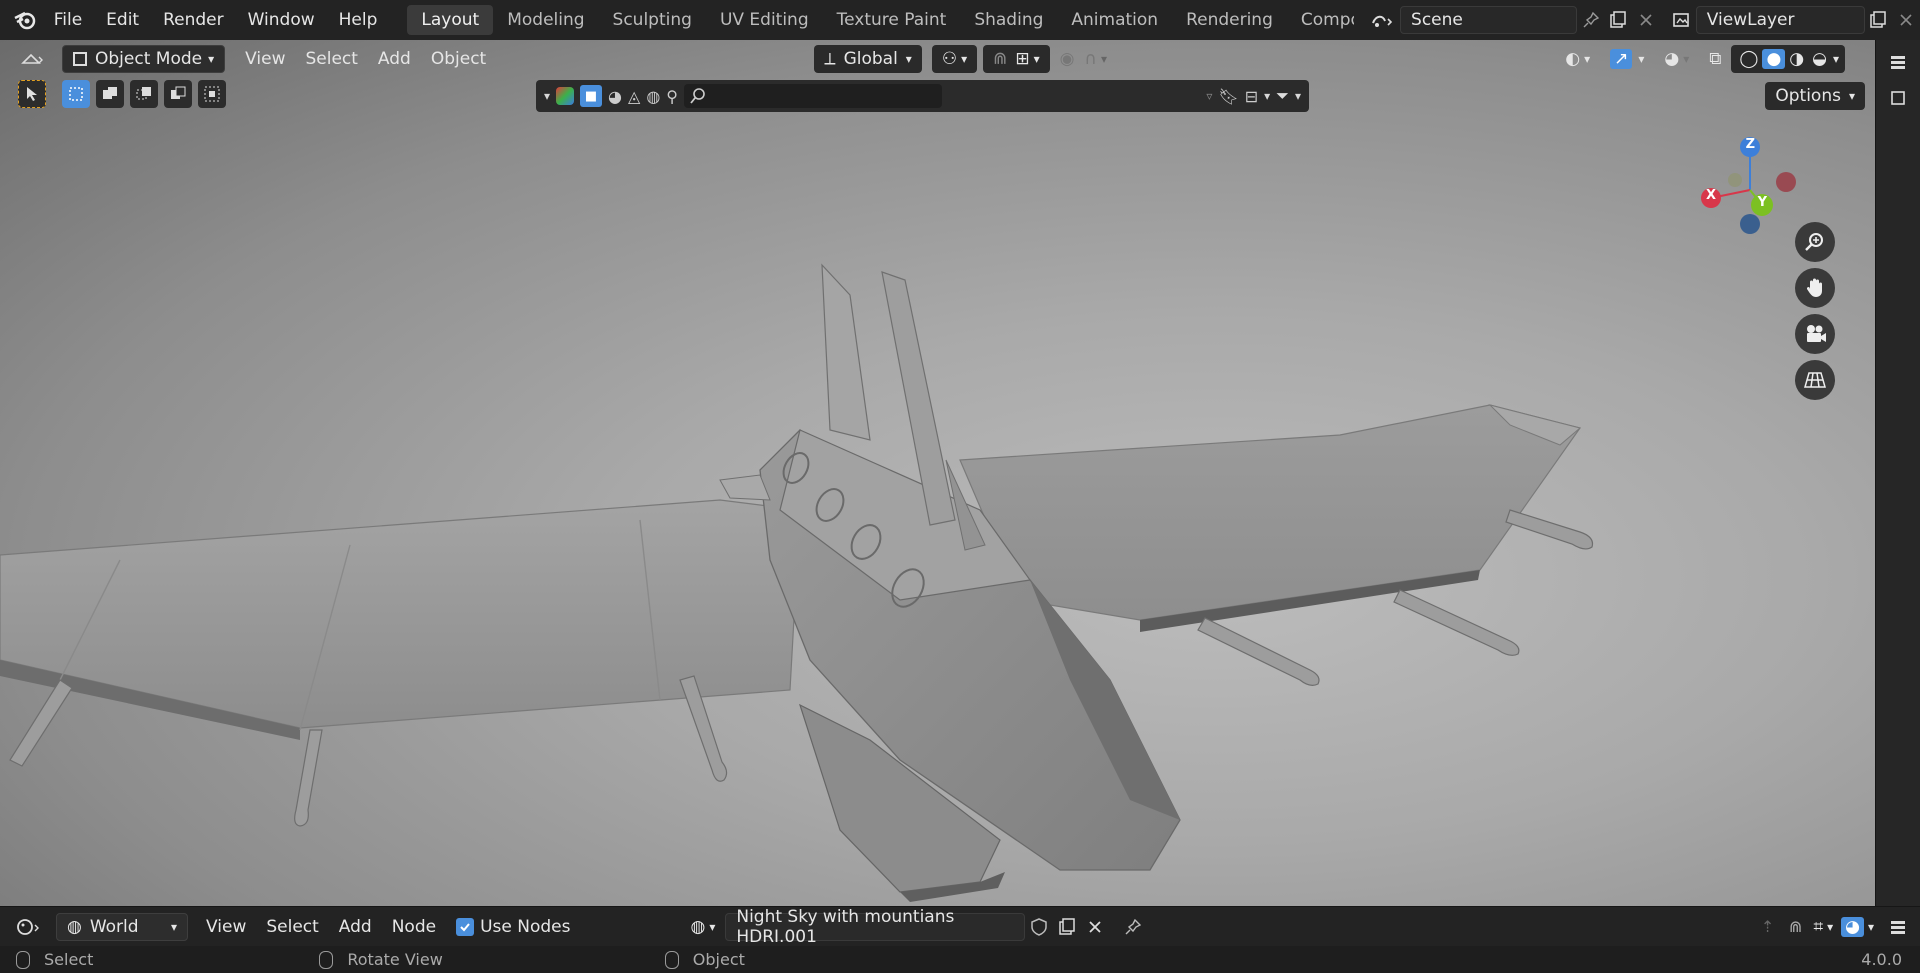  Describe the element at coordinates (1229, 20) in the screenshot. I see `tab-rendering: Rendering` at that location.